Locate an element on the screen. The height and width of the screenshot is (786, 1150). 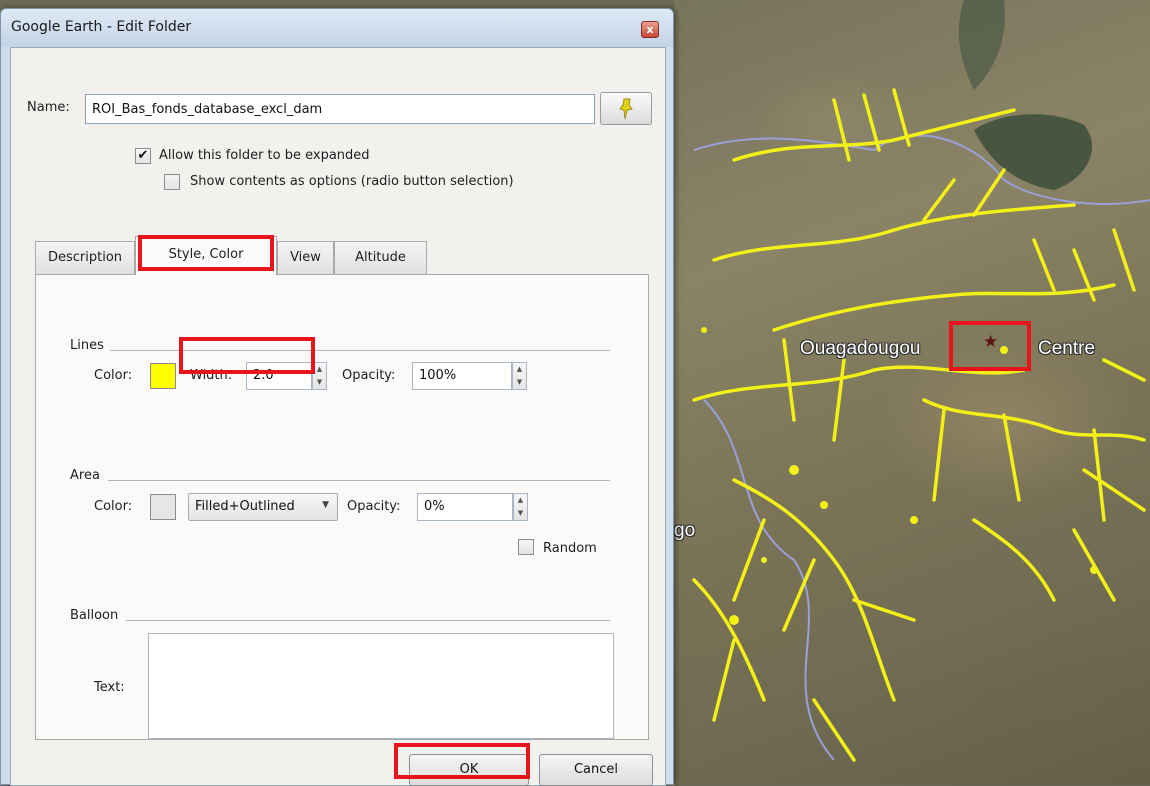
star-icon: ★ is located at coordinates (990, 342).